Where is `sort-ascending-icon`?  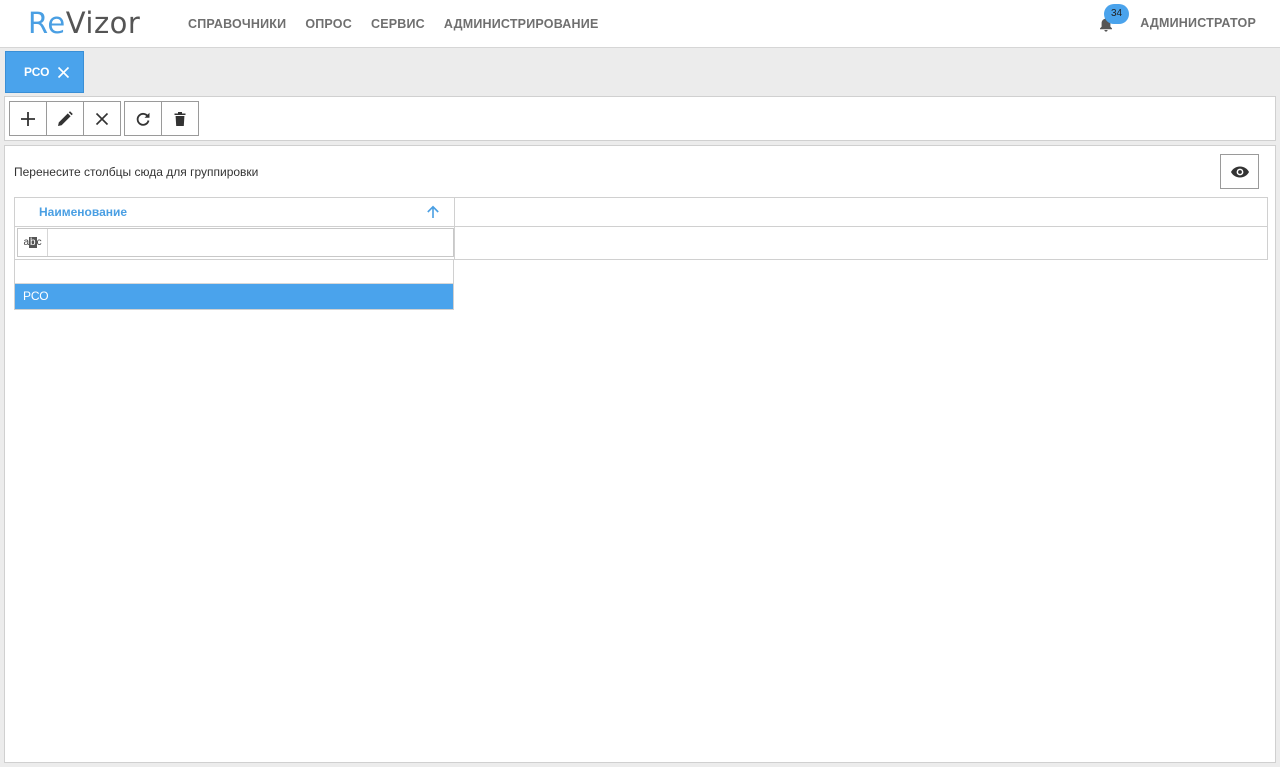 sort-ascending-icon is located at coordinates (433, 212).